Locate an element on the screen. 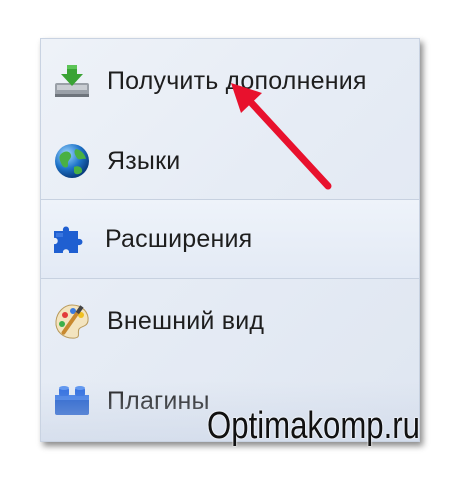 This screenshot has width=460, height=480. menu-item-get-addons: Получить дополнения is located at coordinates (230, 81).